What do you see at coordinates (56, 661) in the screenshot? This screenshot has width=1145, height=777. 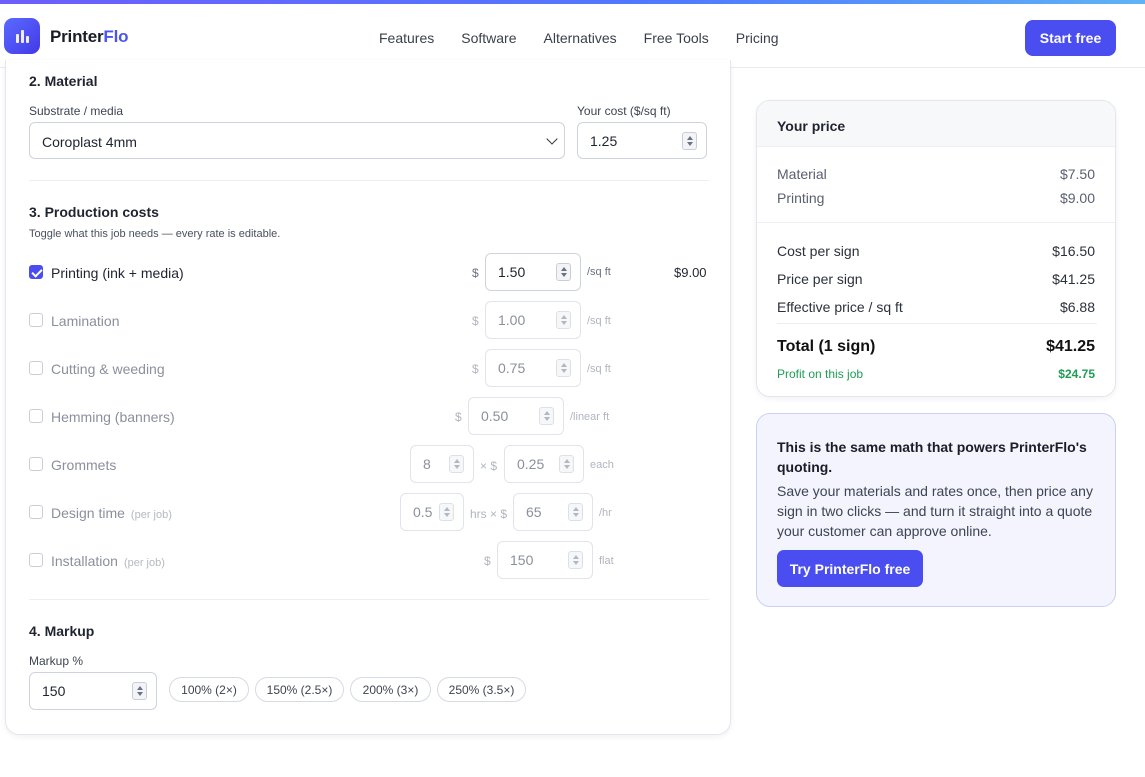 I see `markup-label: Markup %` at bounding box center [56, 661].